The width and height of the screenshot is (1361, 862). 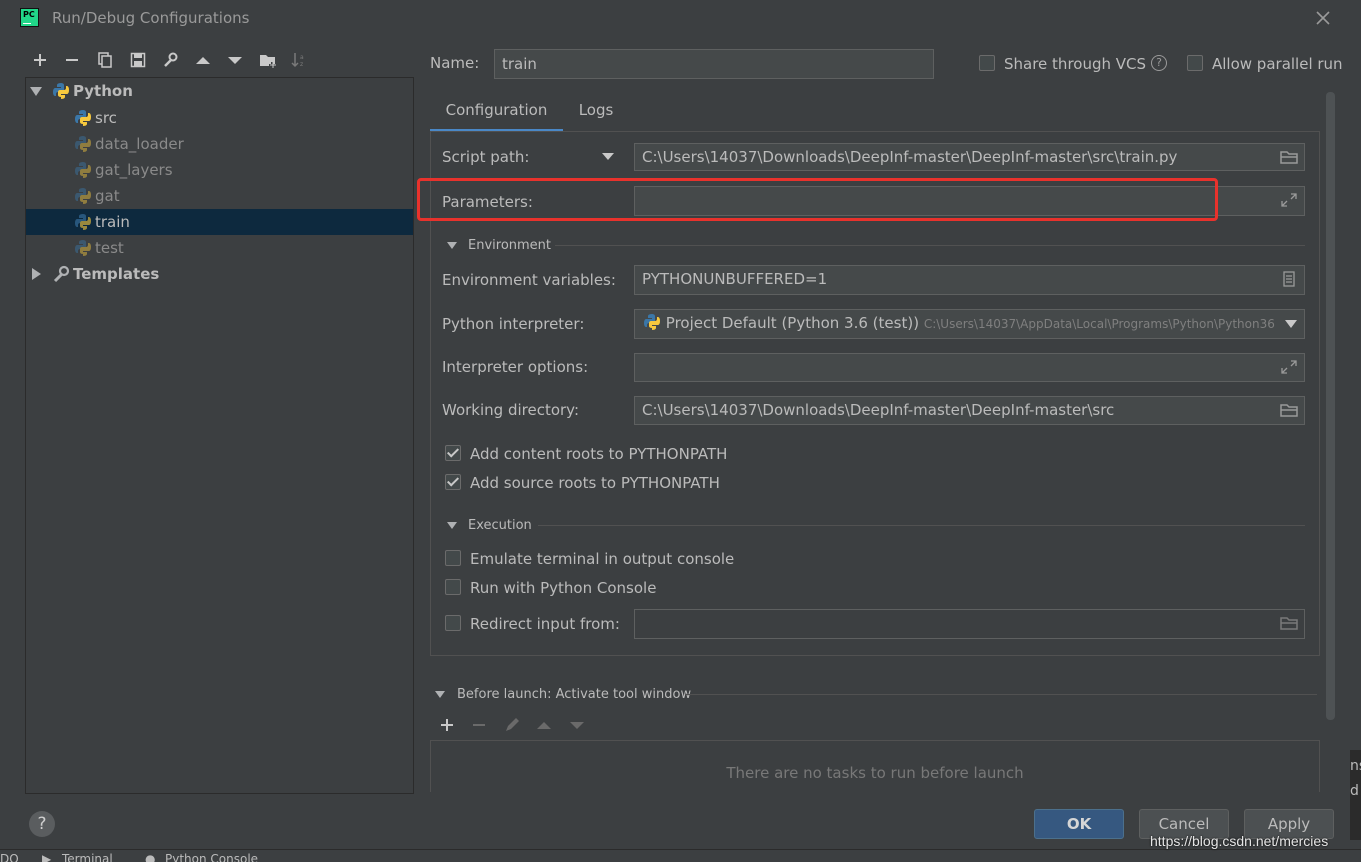 What do you see at coordinates (510, 245) in the screenshot?
I see `environment-section-title: Environment` at bounding box center [510, 245].